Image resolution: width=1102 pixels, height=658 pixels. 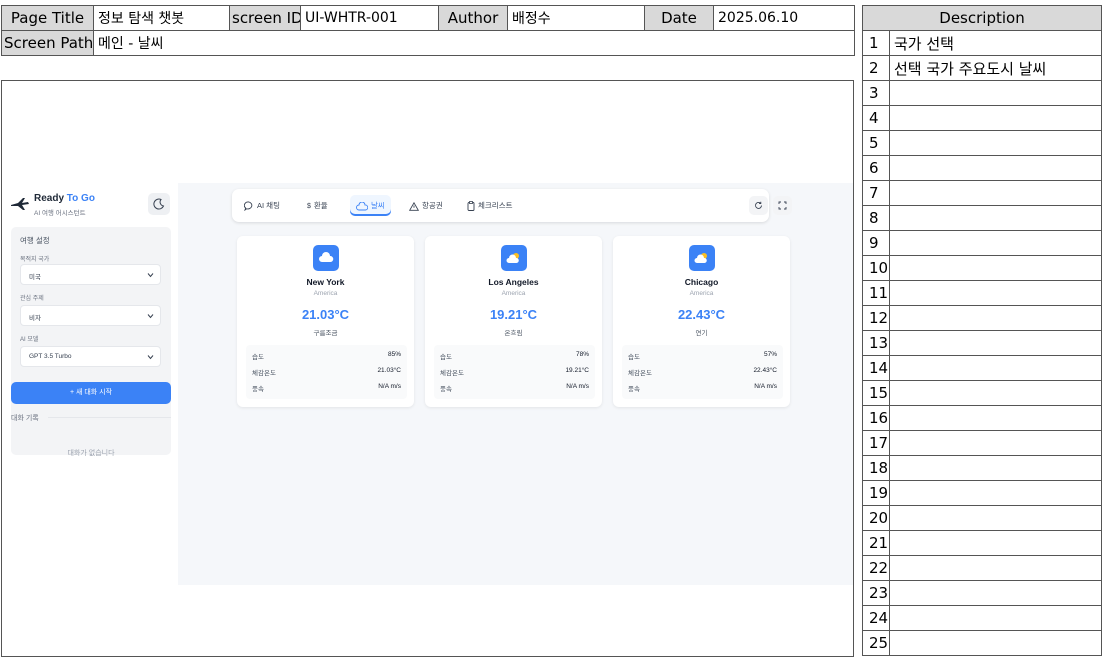 I want to click on humidity-row: 습도 85%, so click(x=326, y=356).